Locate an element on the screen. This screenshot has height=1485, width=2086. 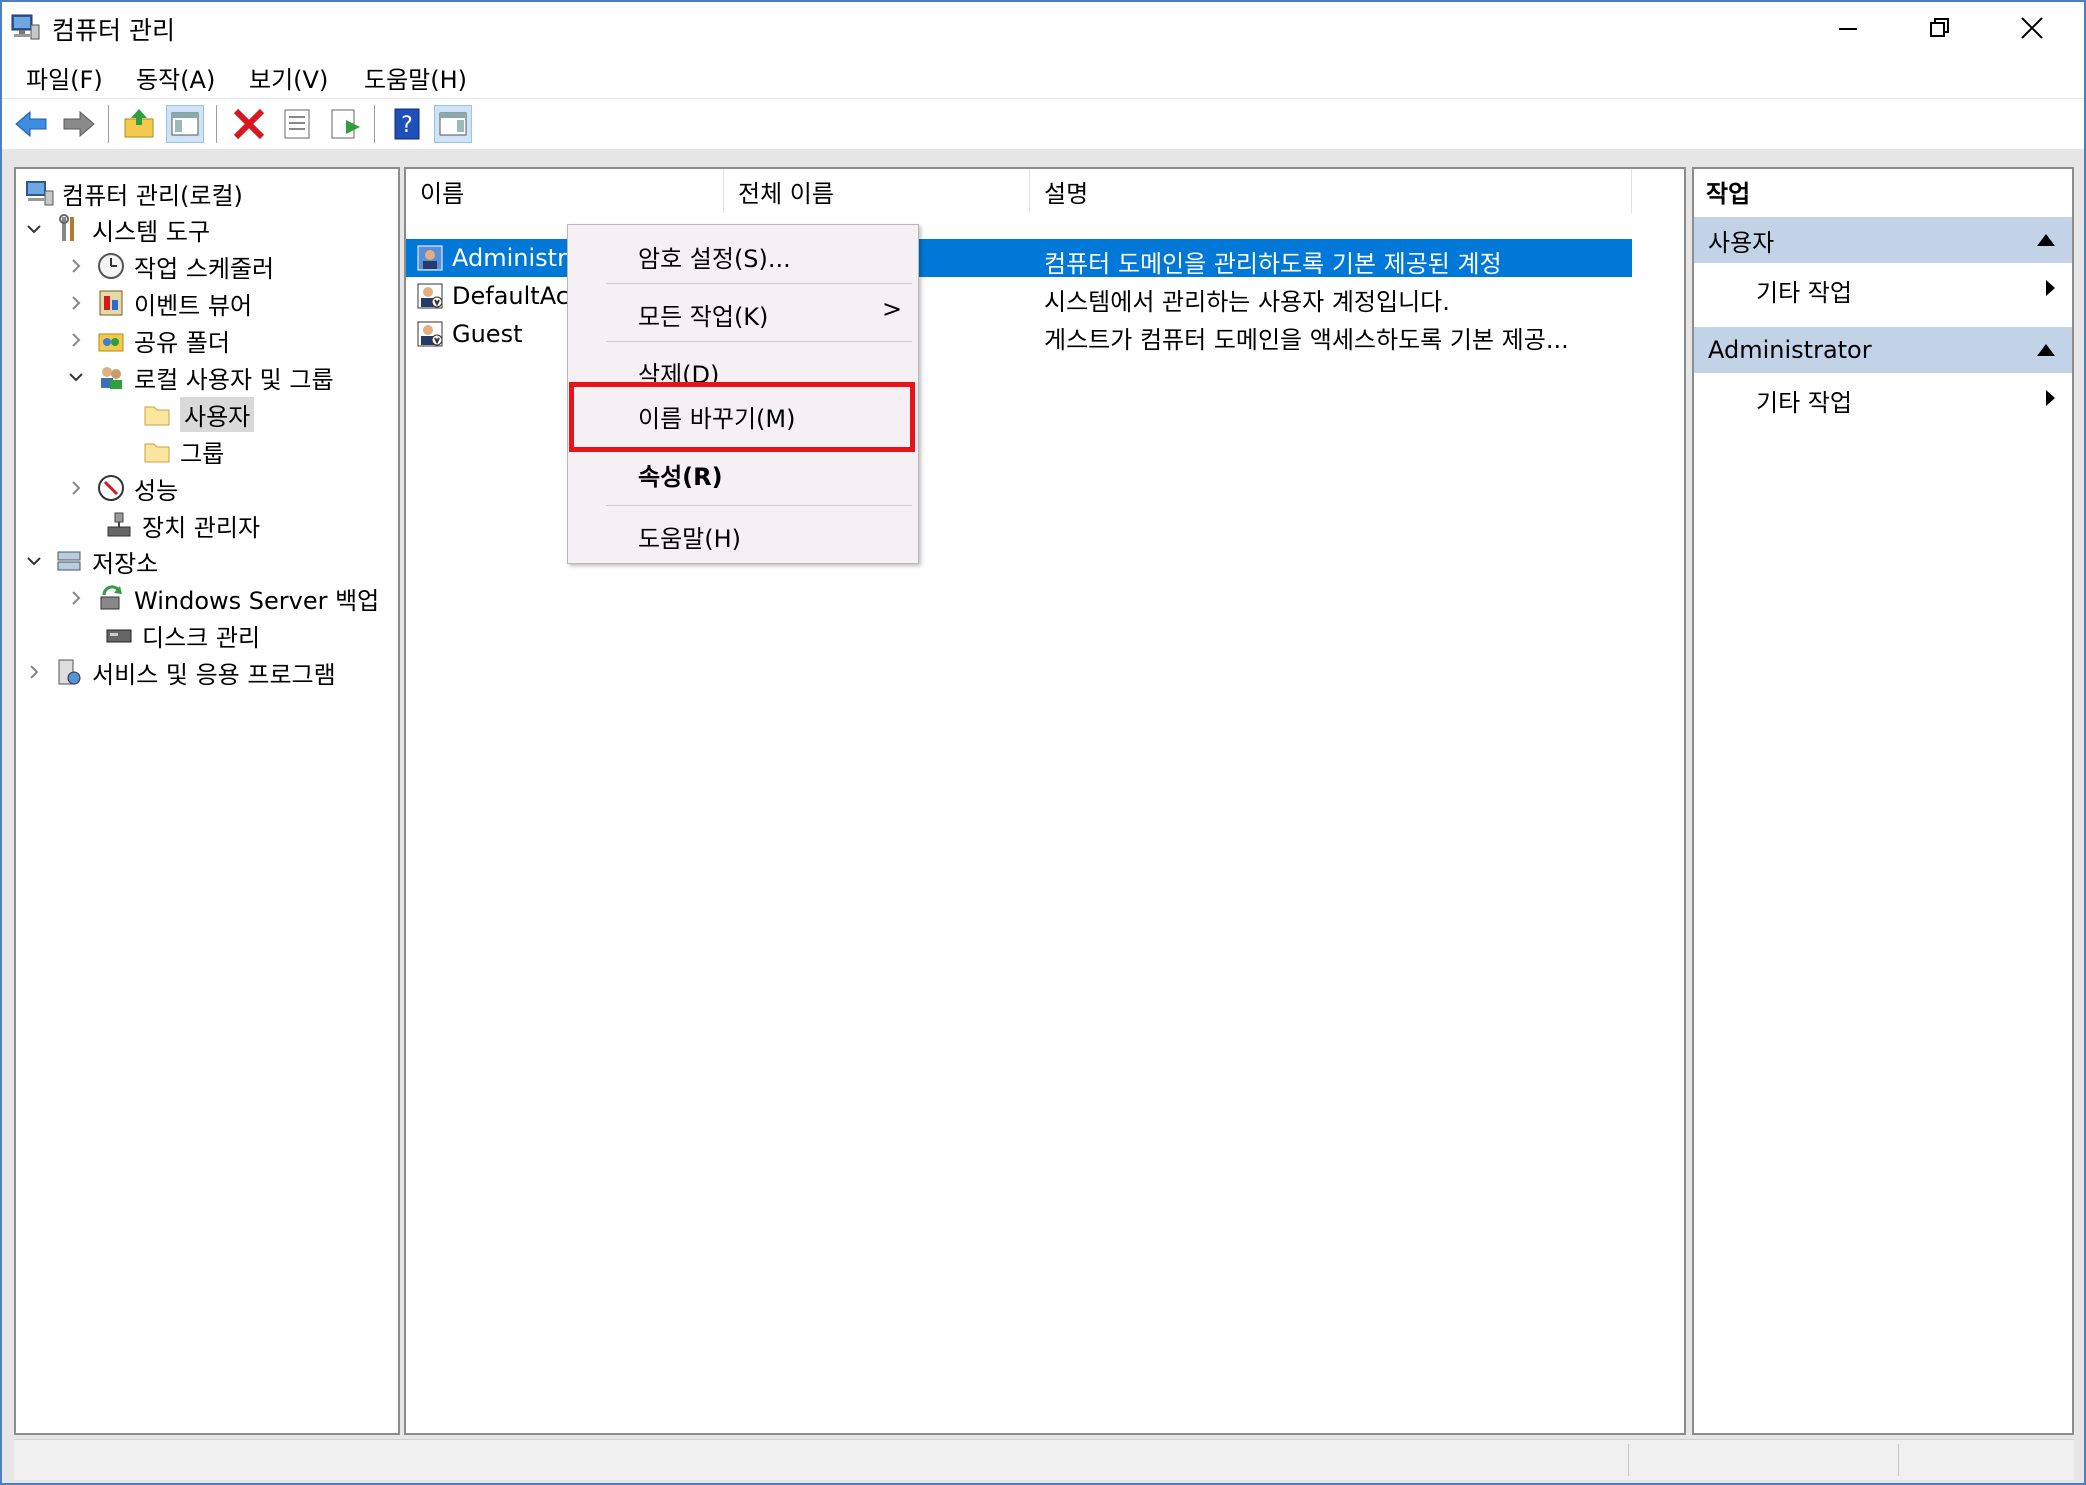
minimize-button is located at coordinates (1848, 28).